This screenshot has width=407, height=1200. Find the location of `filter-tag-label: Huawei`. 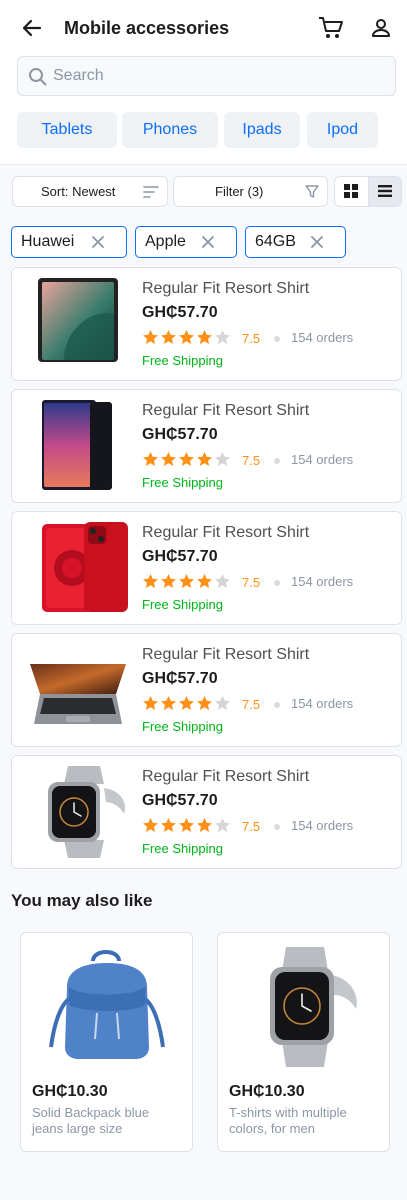

filter-tag-label: Huawei is located at coordinates (48, 241).